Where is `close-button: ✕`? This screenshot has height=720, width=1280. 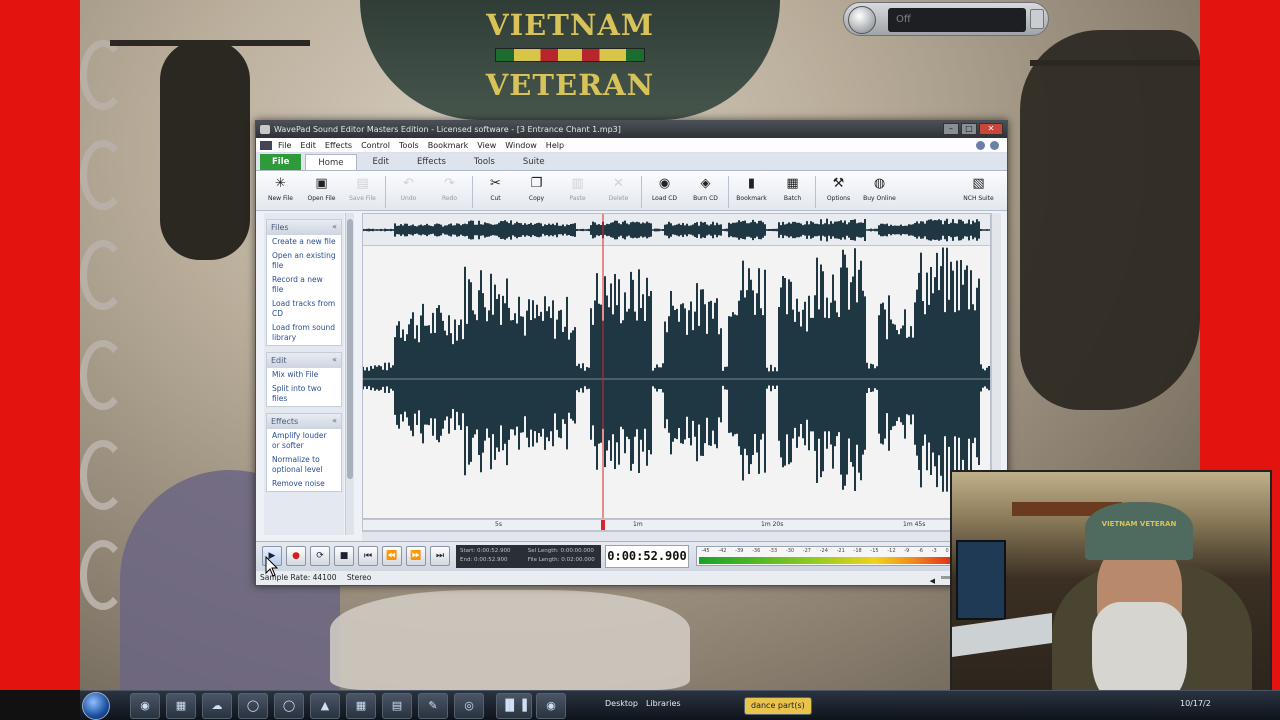 close-button: ✕ is located at coordinates (991, 129).